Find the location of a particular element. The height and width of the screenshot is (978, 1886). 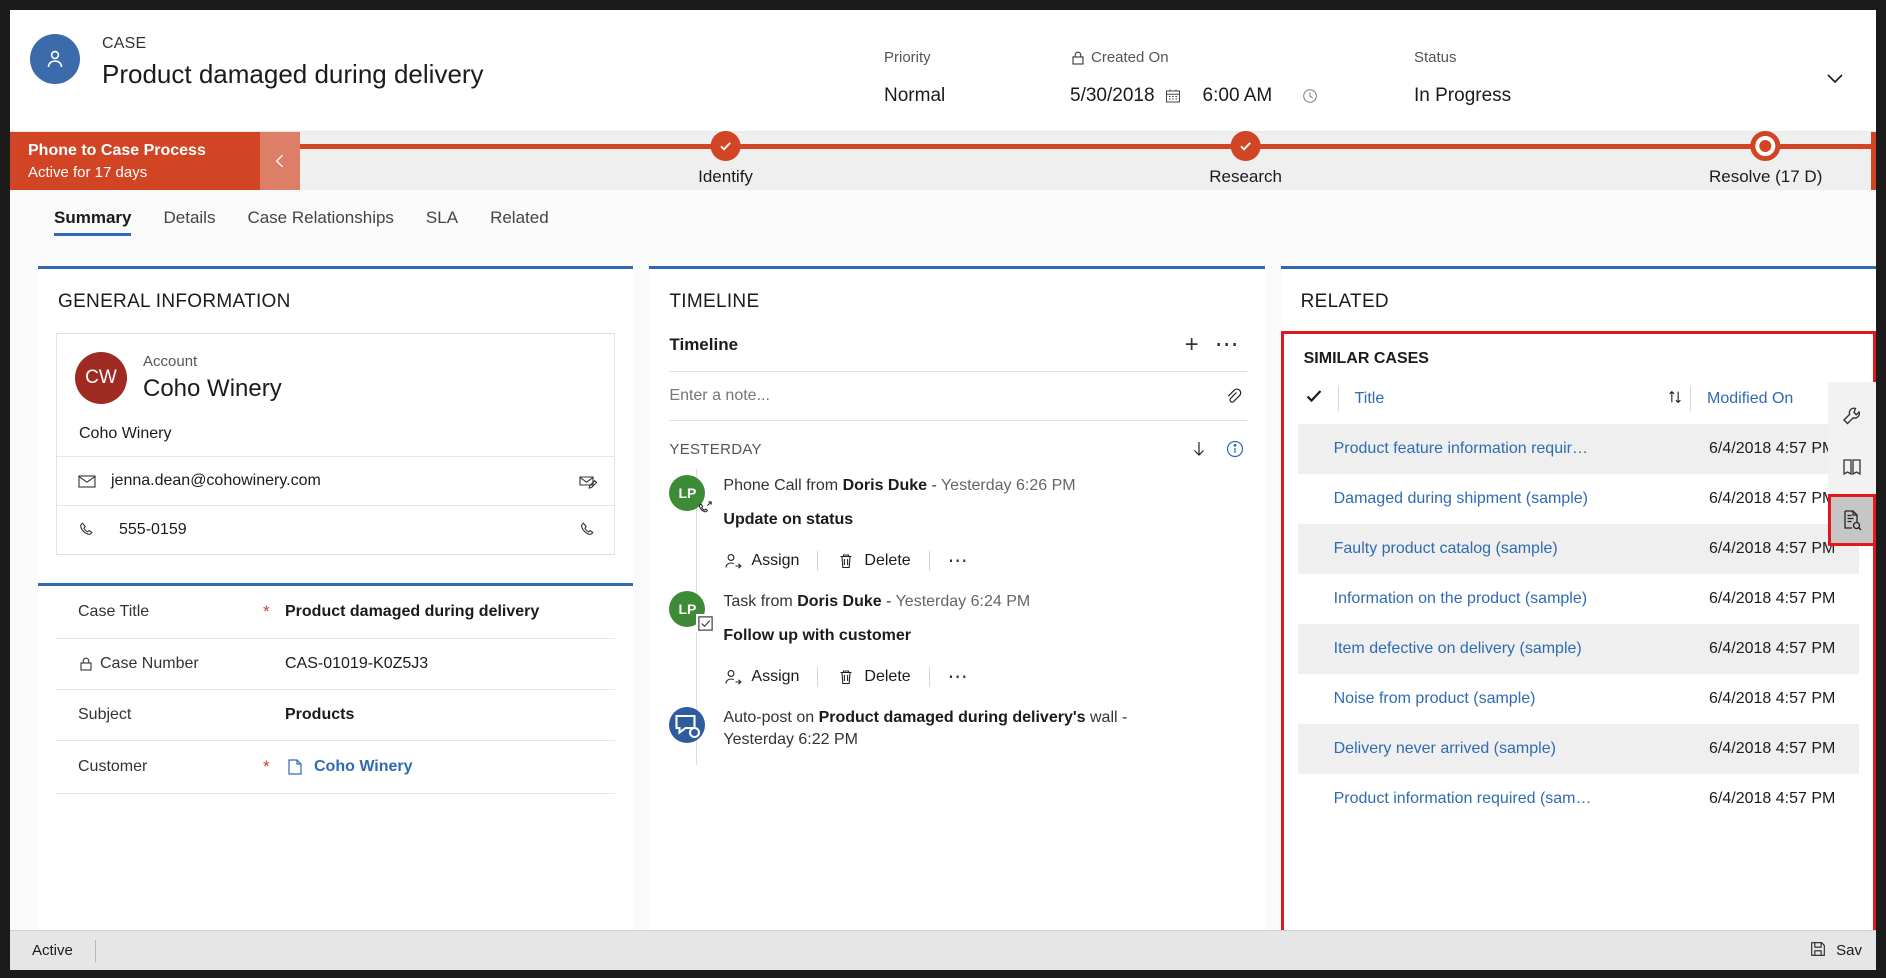

priority-value: Normal is located at coordinates (970, 96).